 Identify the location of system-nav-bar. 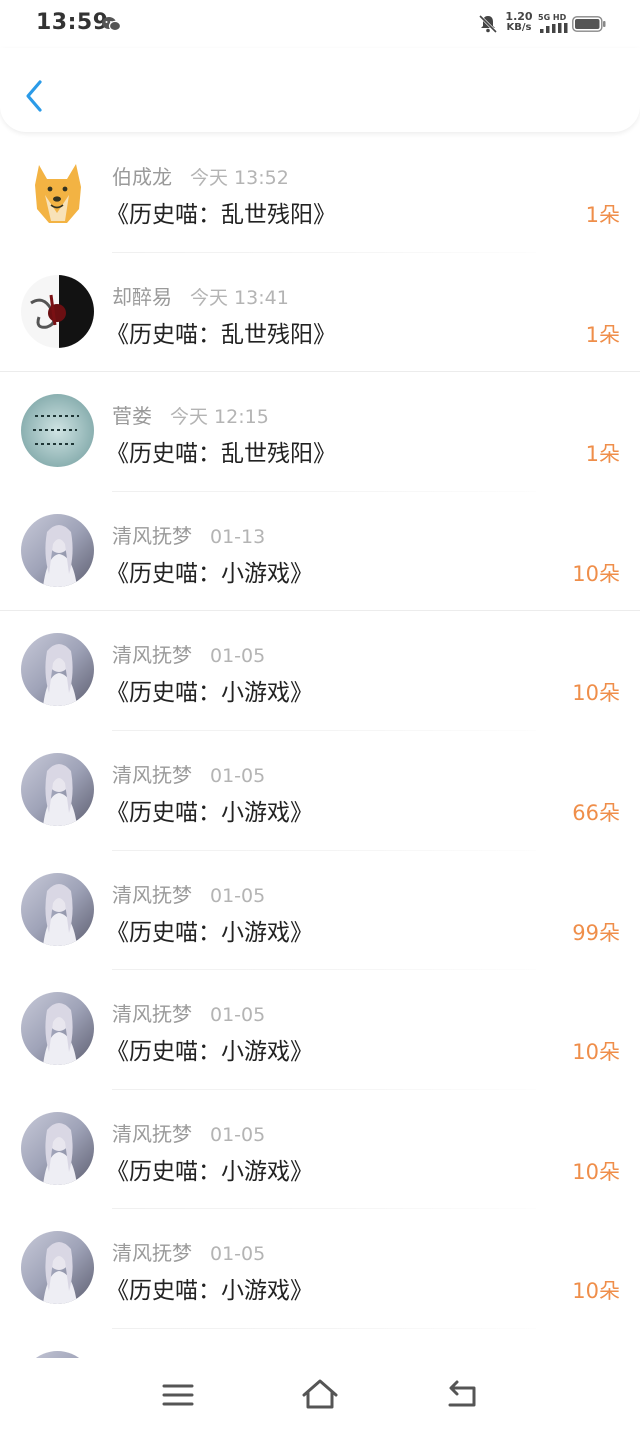
(320, 1395).